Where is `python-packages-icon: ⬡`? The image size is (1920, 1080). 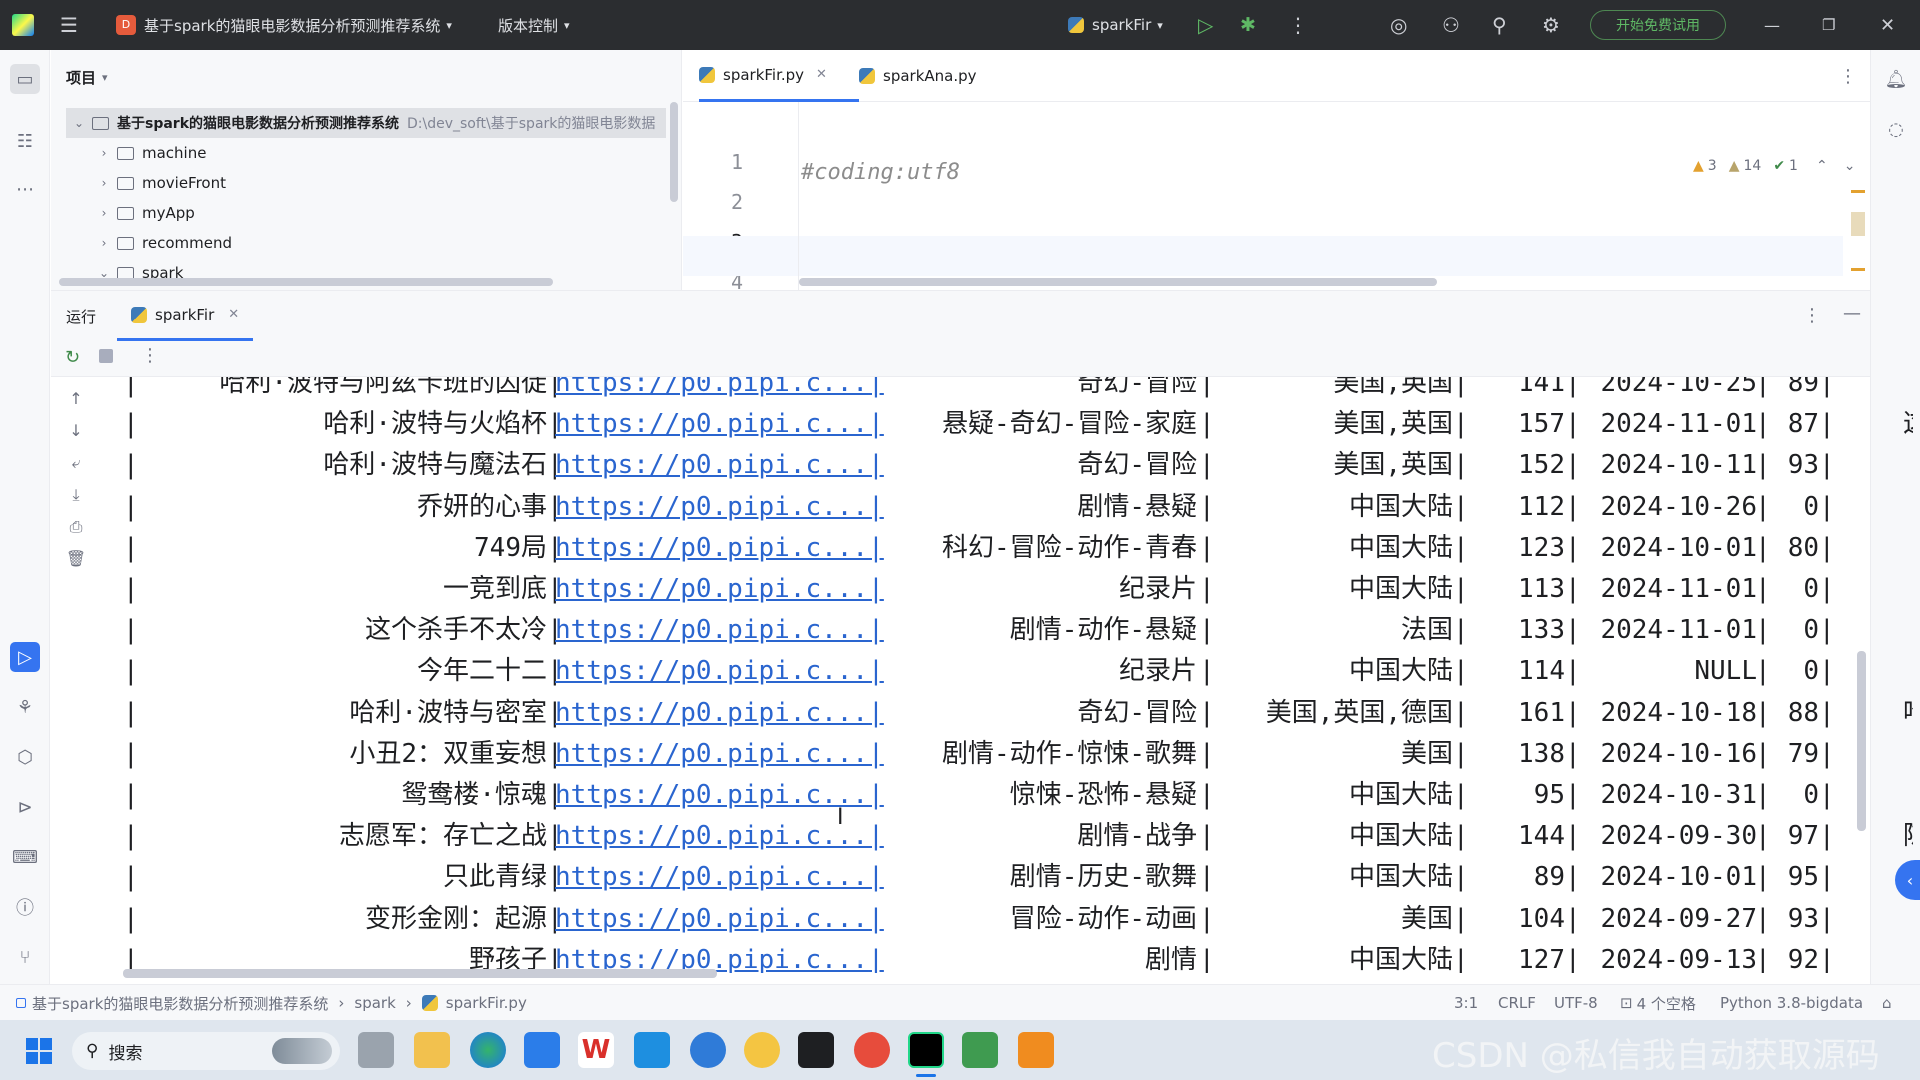 python-packages-icon: ⬡ is located at coordinates (25, 757).